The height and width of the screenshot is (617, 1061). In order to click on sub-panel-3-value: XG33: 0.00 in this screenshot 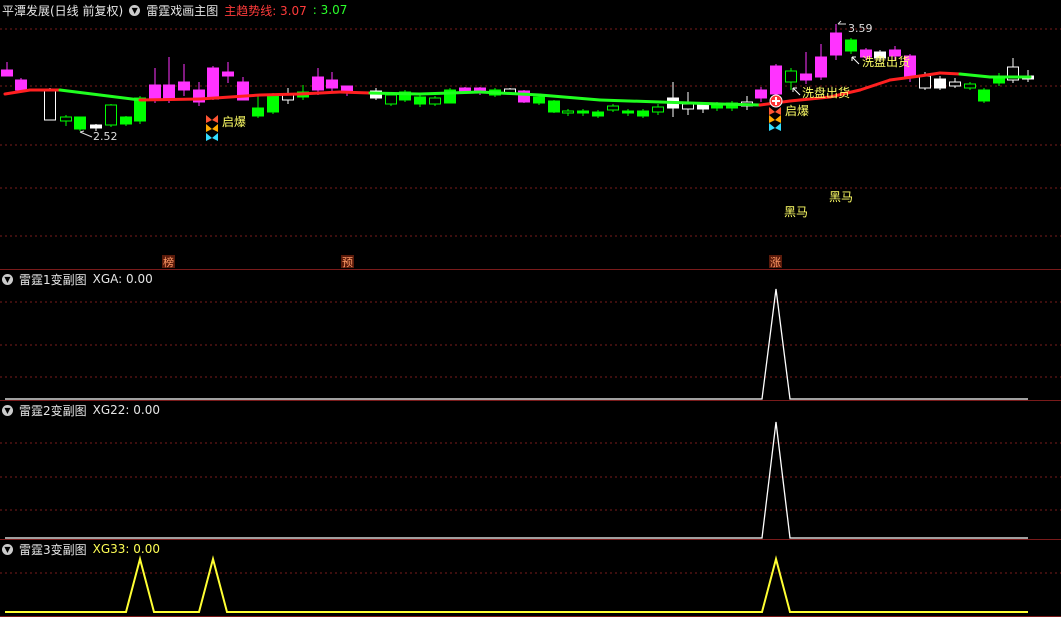, I will do `click(126, 549)`.